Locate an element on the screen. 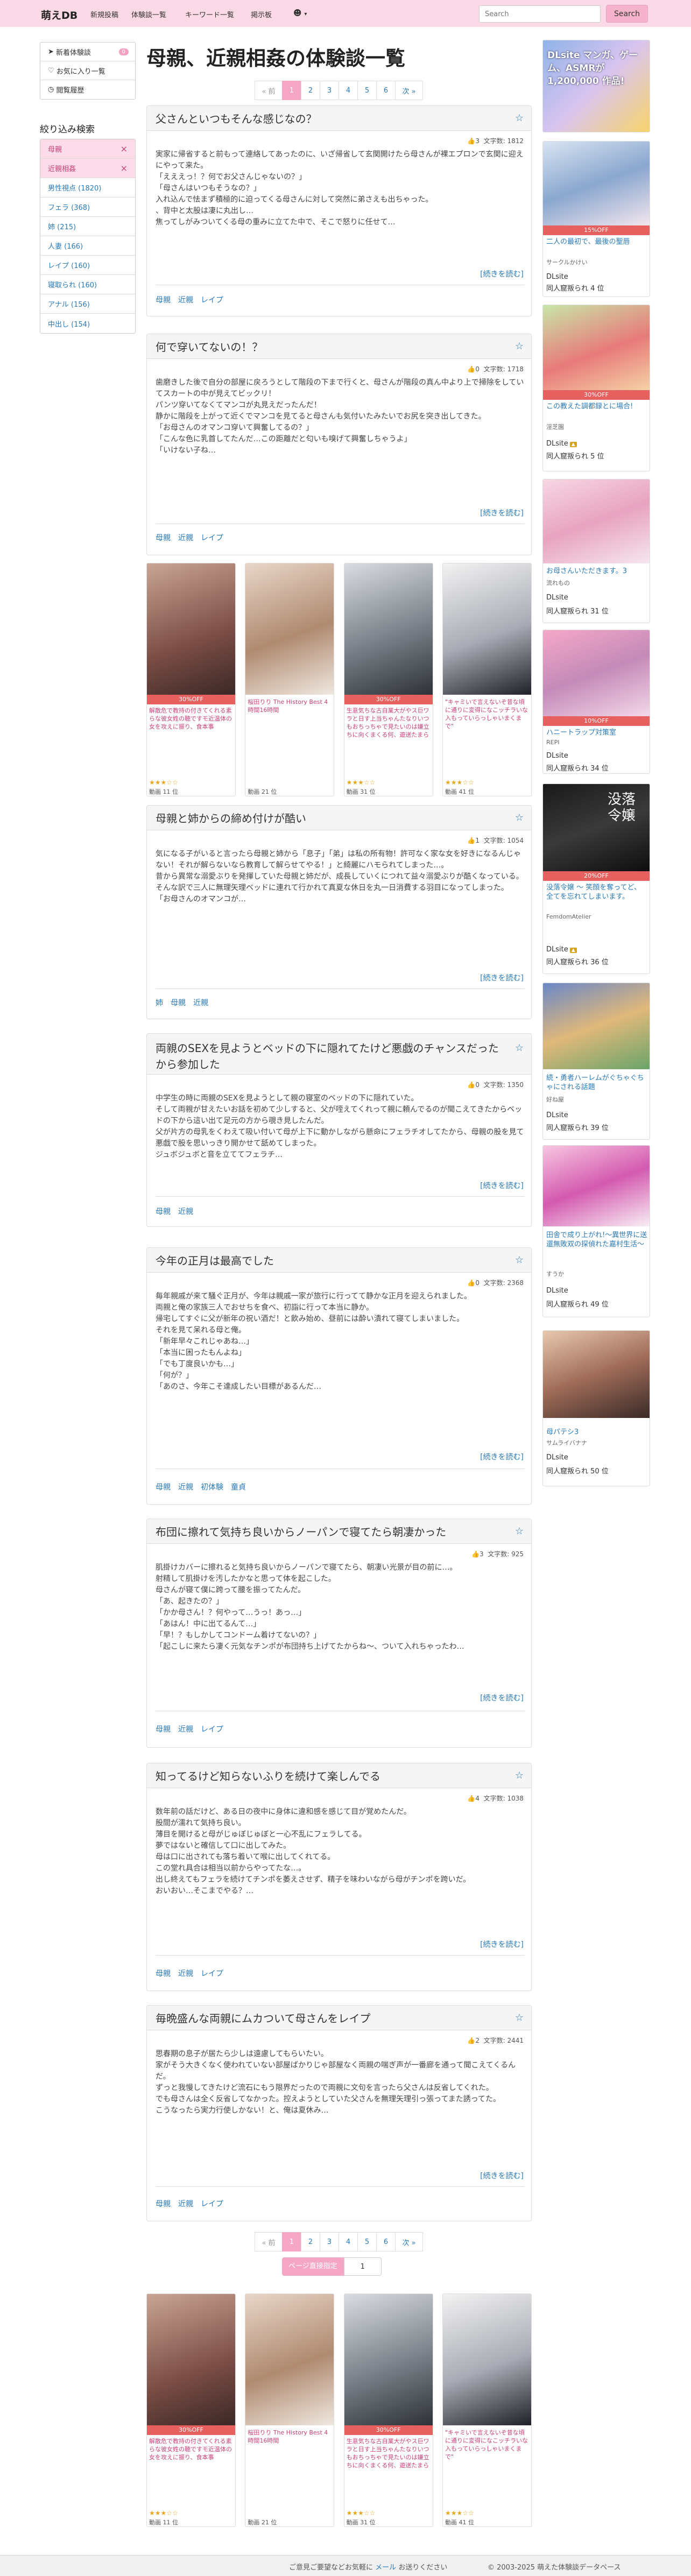 This screenshot has width=691, height=2576. pager-page: 3 is located at coordinates (330, 2242).